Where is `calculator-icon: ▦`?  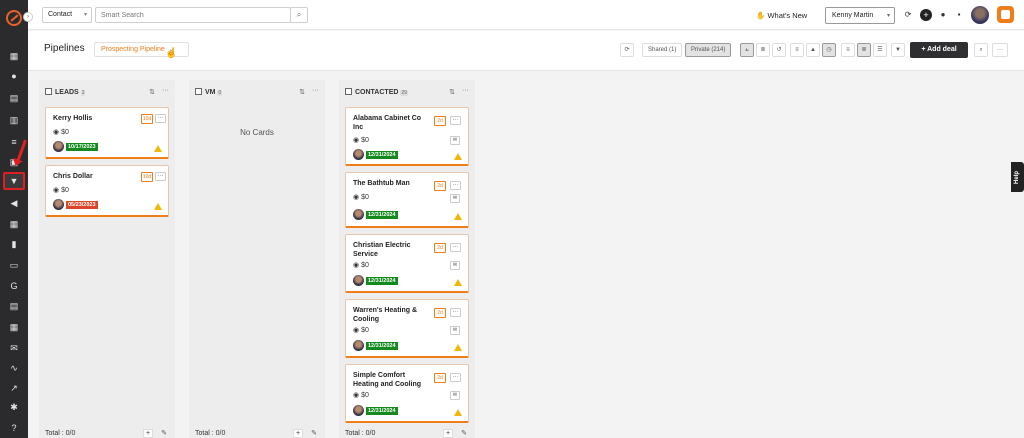
calculator-icon: ▦ is located at coordinates (14, 224).